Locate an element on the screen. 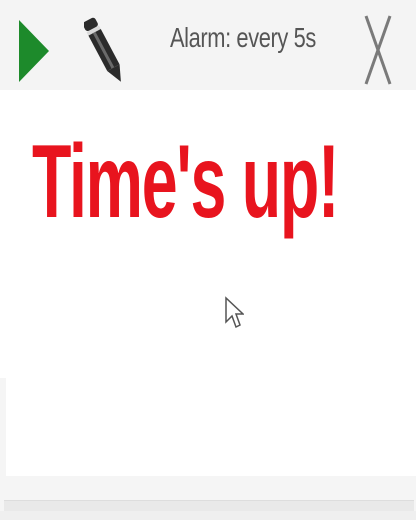  play-button is located at coordinates (34, 51).